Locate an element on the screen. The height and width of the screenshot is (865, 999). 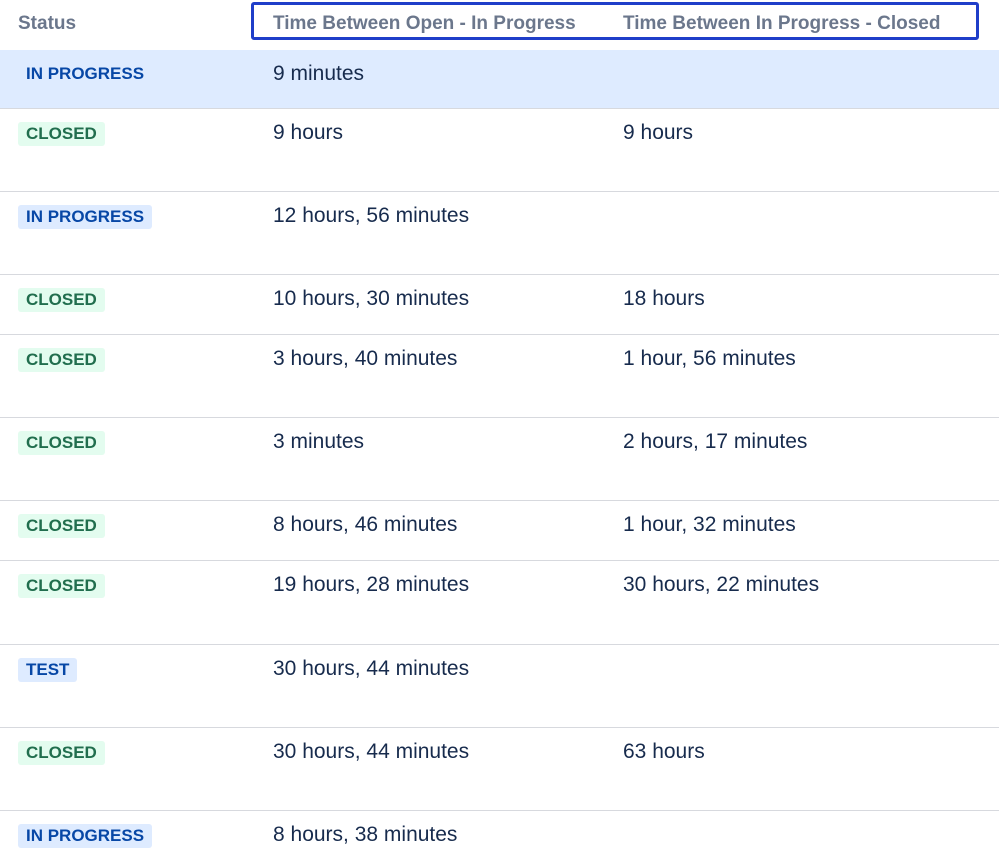
table-row: CLOSED 10 hours, 30 minutes 18 hours is located at coordinates (499, 305).